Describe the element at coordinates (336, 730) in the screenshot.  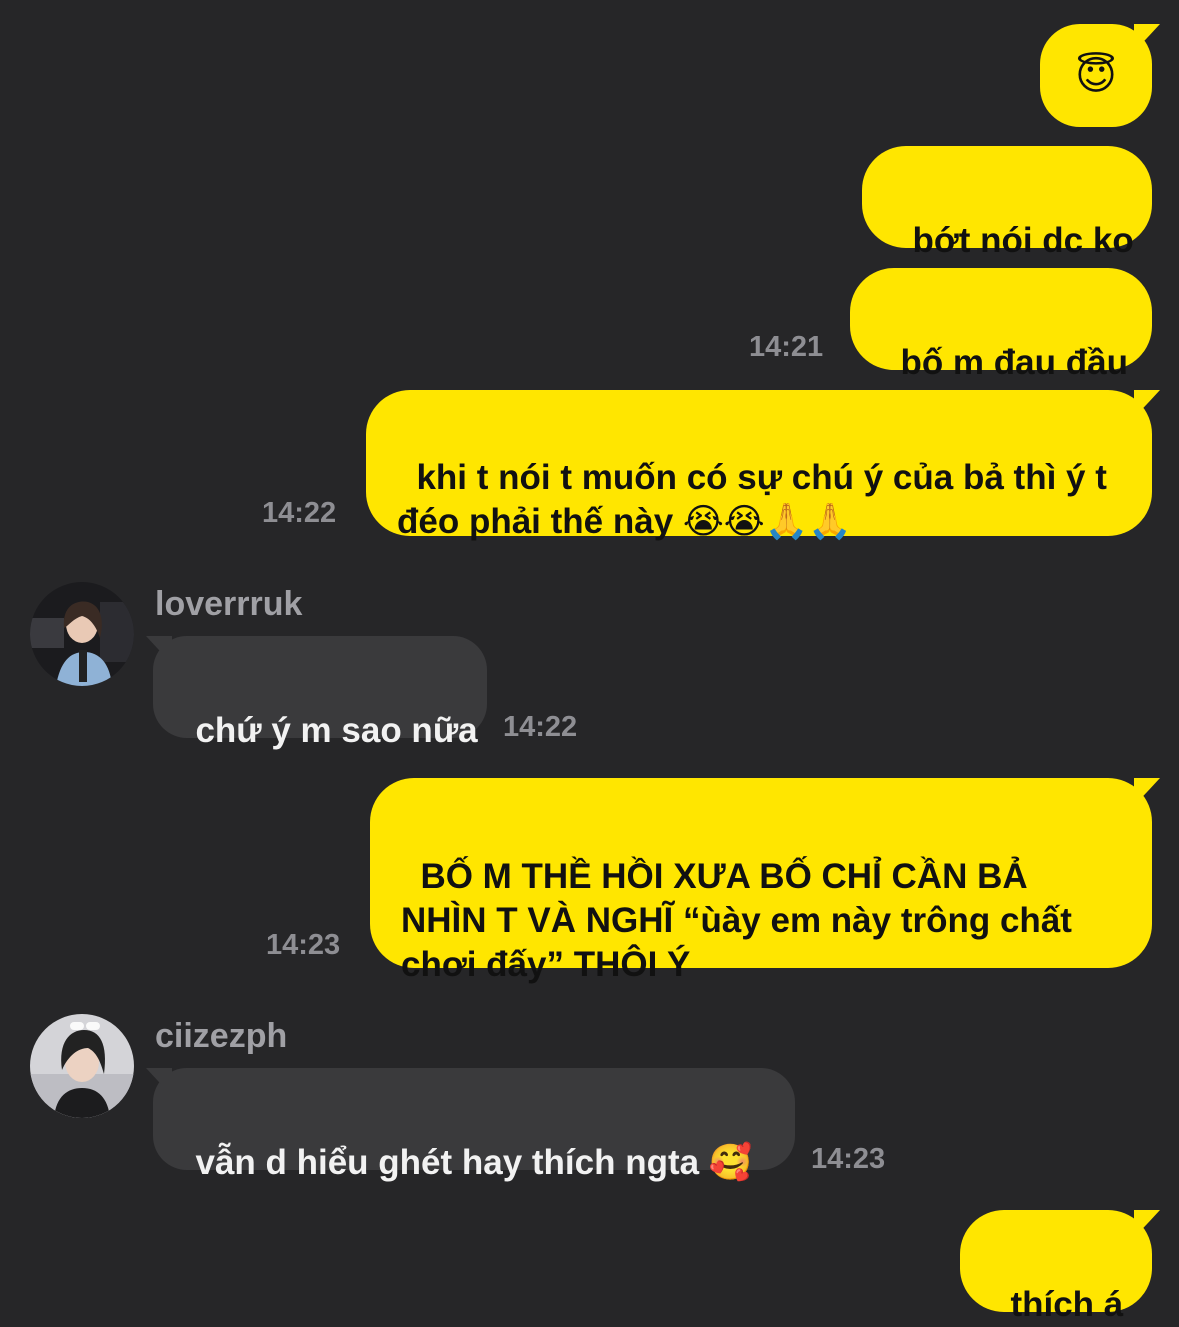
I see `message-text: chứ ý m sao nữa` at that location.